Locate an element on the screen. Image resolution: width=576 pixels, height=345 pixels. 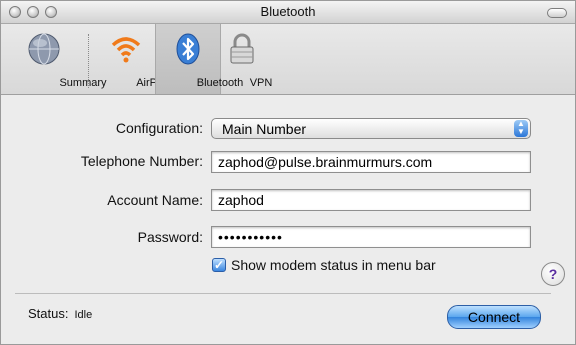
password-field: ••••••••••• is located at coordinates (371, 237).